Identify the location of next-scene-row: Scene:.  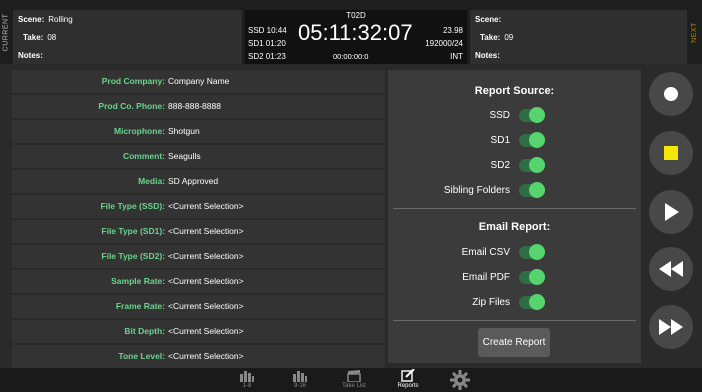
(578, 19).